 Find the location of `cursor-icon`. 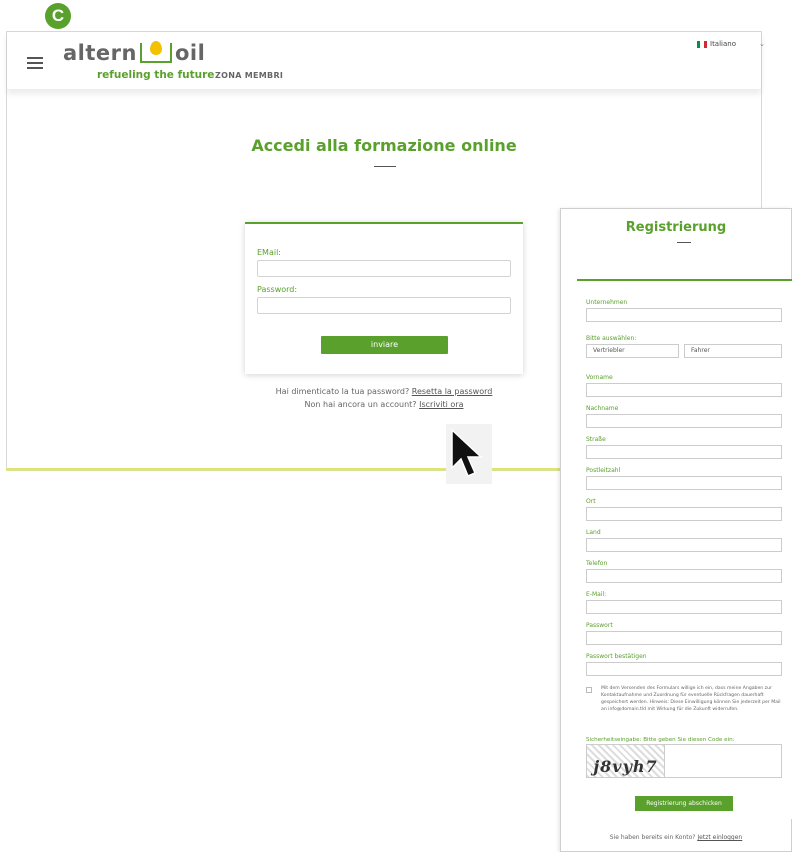

cursor-icon is located at coordinates (469, 454).